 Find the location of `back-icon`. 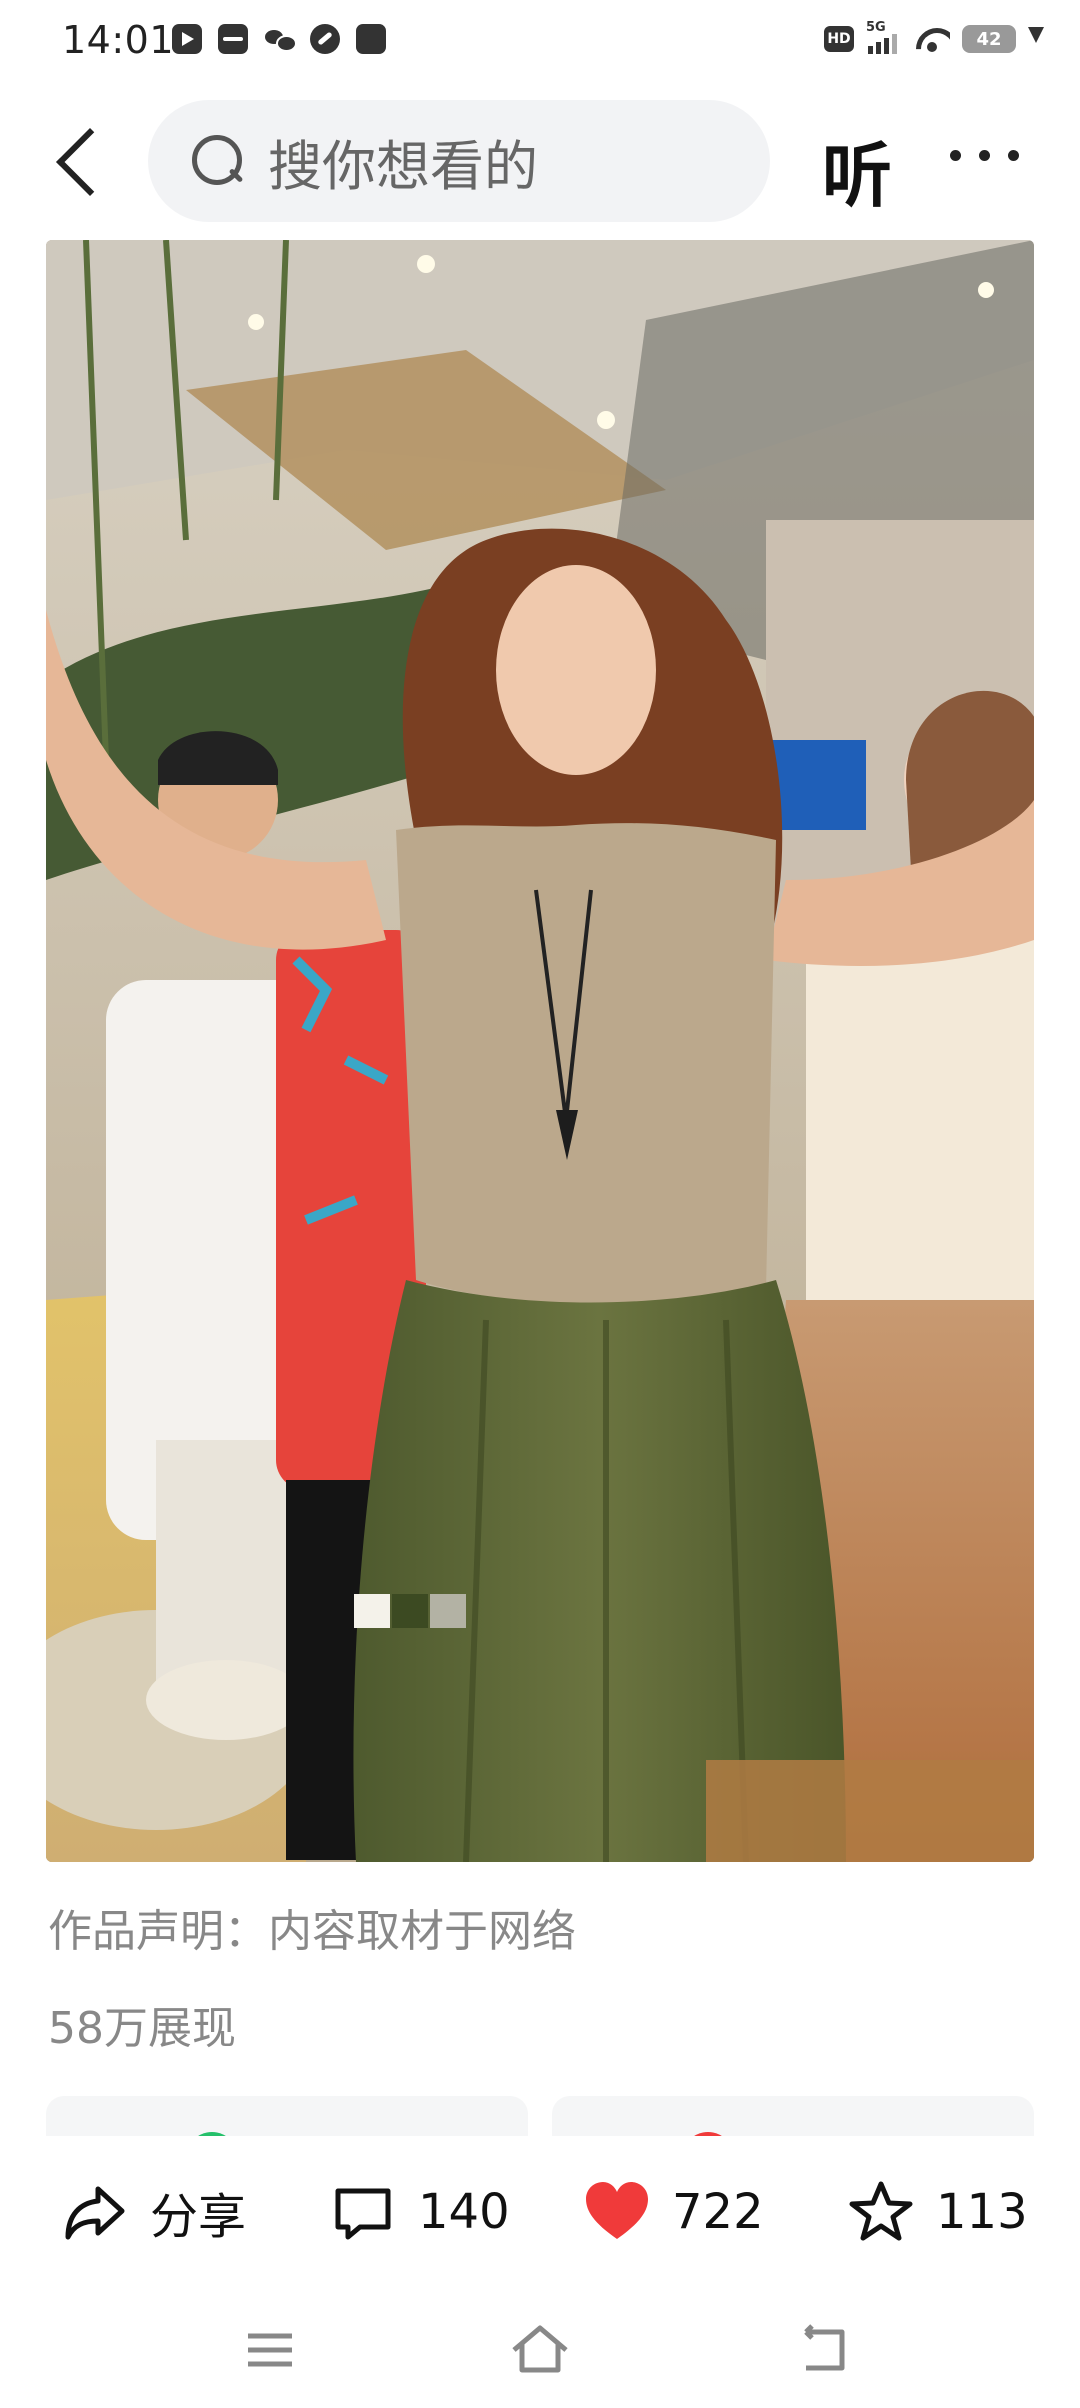

back-icon is located at coordinates (824, 2347).